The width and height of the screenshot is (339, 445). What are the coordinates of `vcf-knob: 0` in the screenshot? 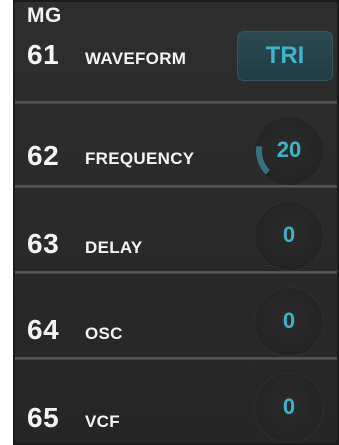 It's located at (289, 408).